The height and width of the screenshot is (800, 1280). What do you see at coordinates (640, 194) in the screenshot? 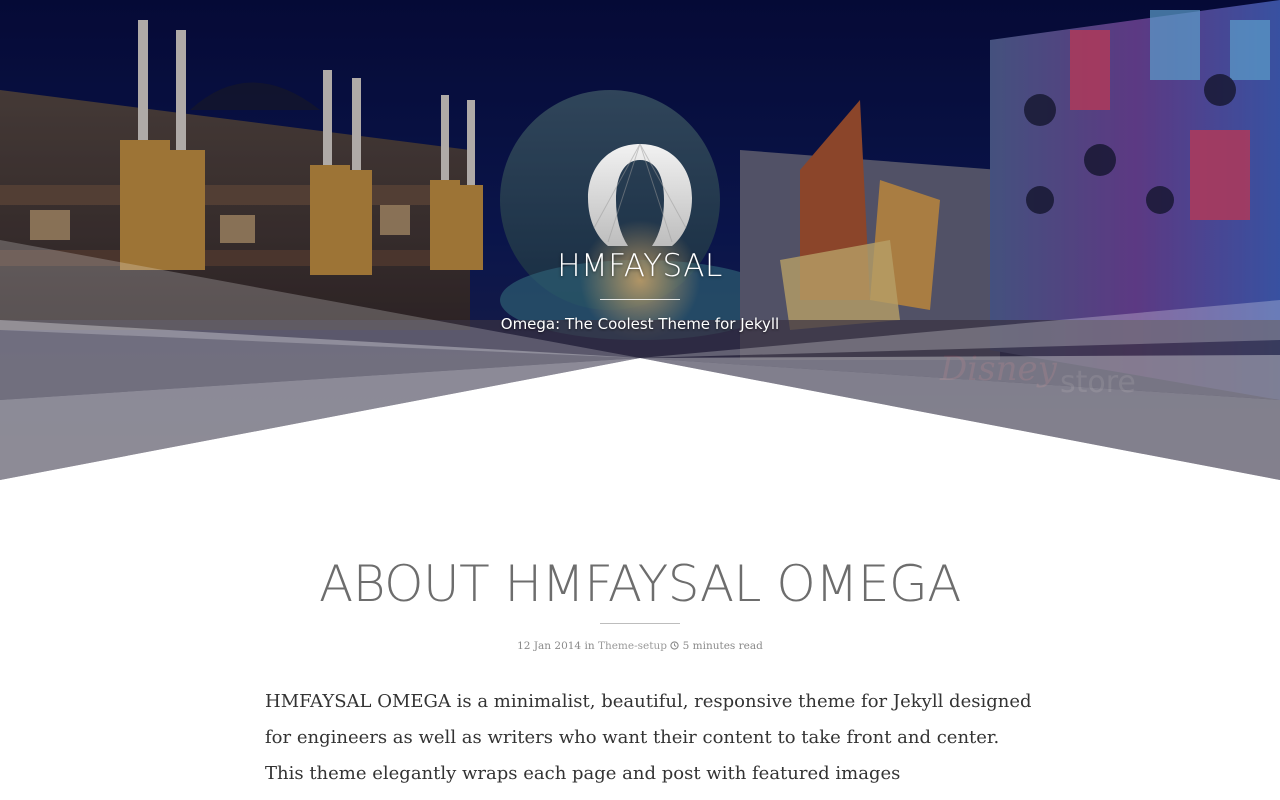
I see `omega-logo-icon` at bounding box center [640, 194].